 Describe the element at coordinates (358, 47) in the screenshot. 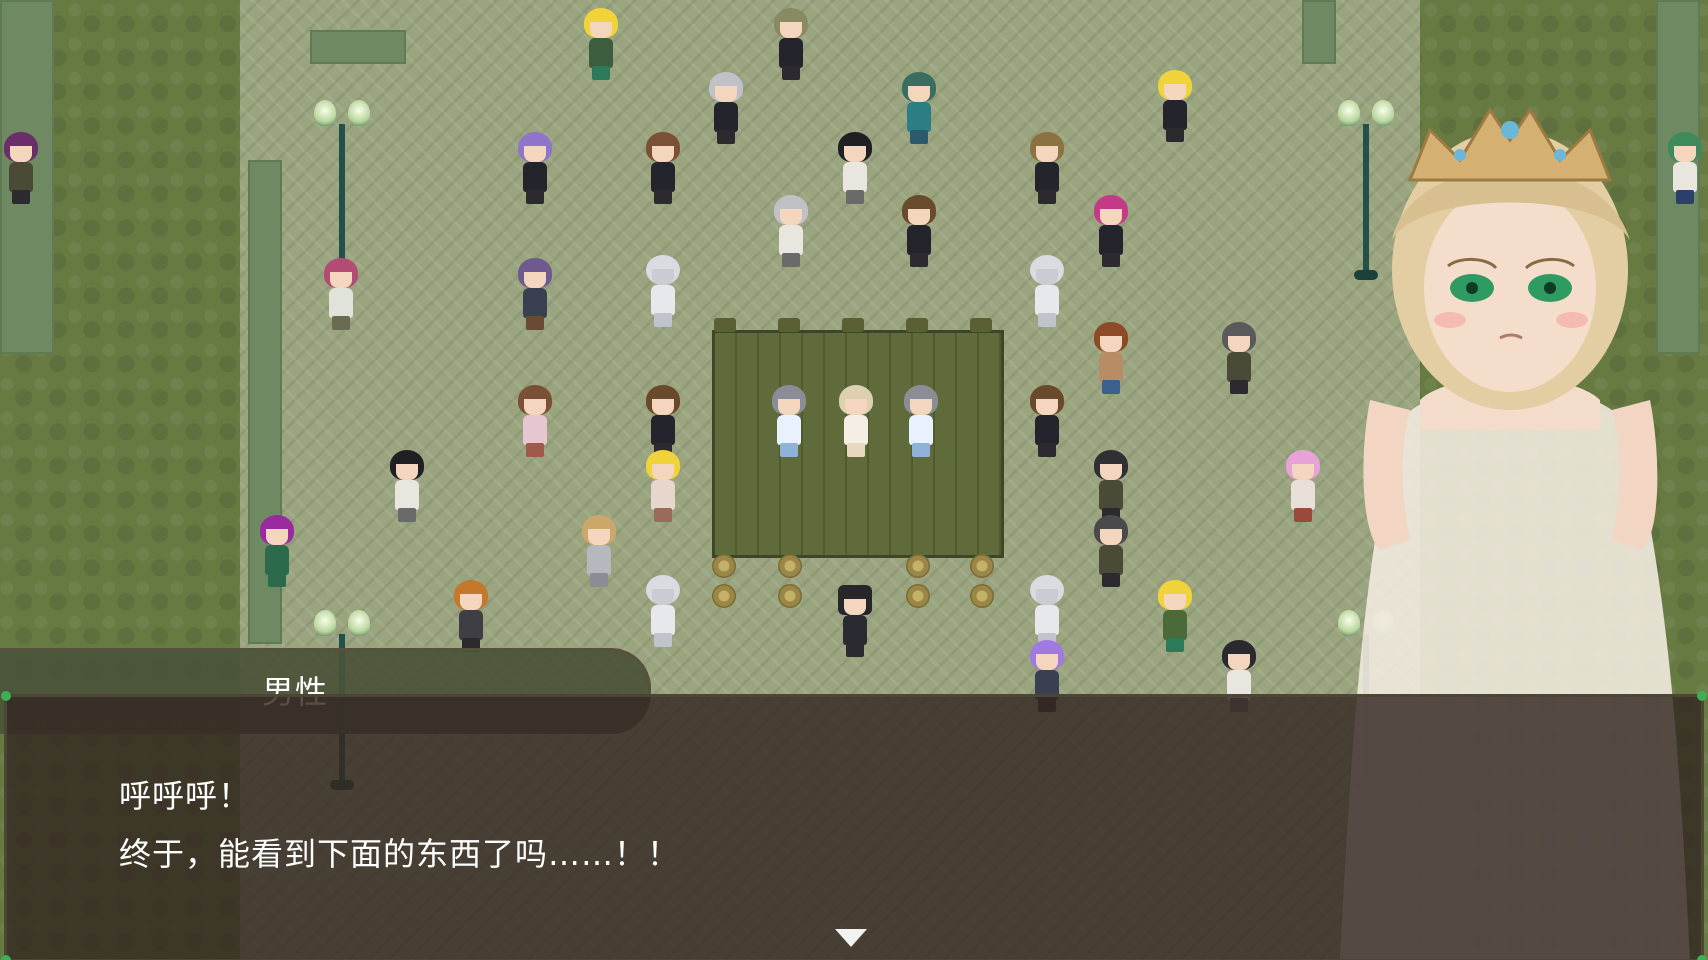

I see `stone-border-top-left` at that location.